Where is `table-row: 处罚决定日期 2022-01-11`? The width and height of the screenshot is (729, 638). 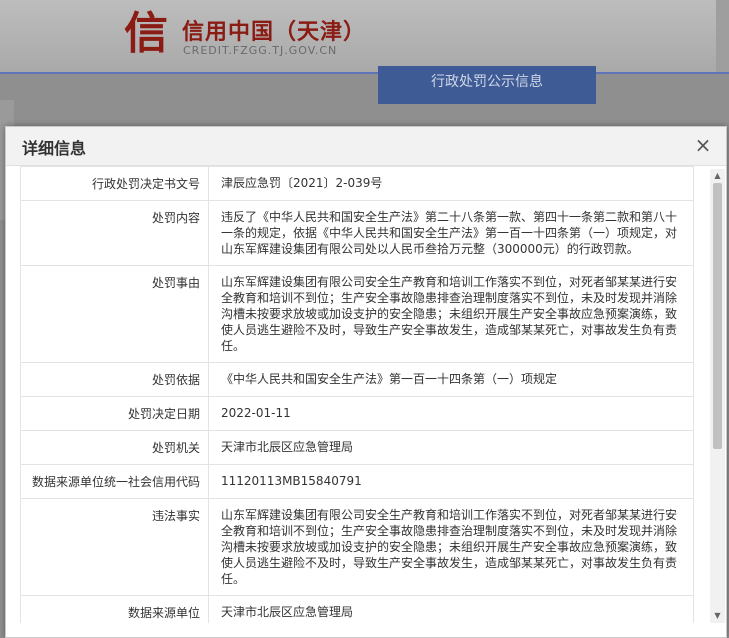 table-row: 处罚决定日期 2022-01-11 is located at coordinates (357, 413).